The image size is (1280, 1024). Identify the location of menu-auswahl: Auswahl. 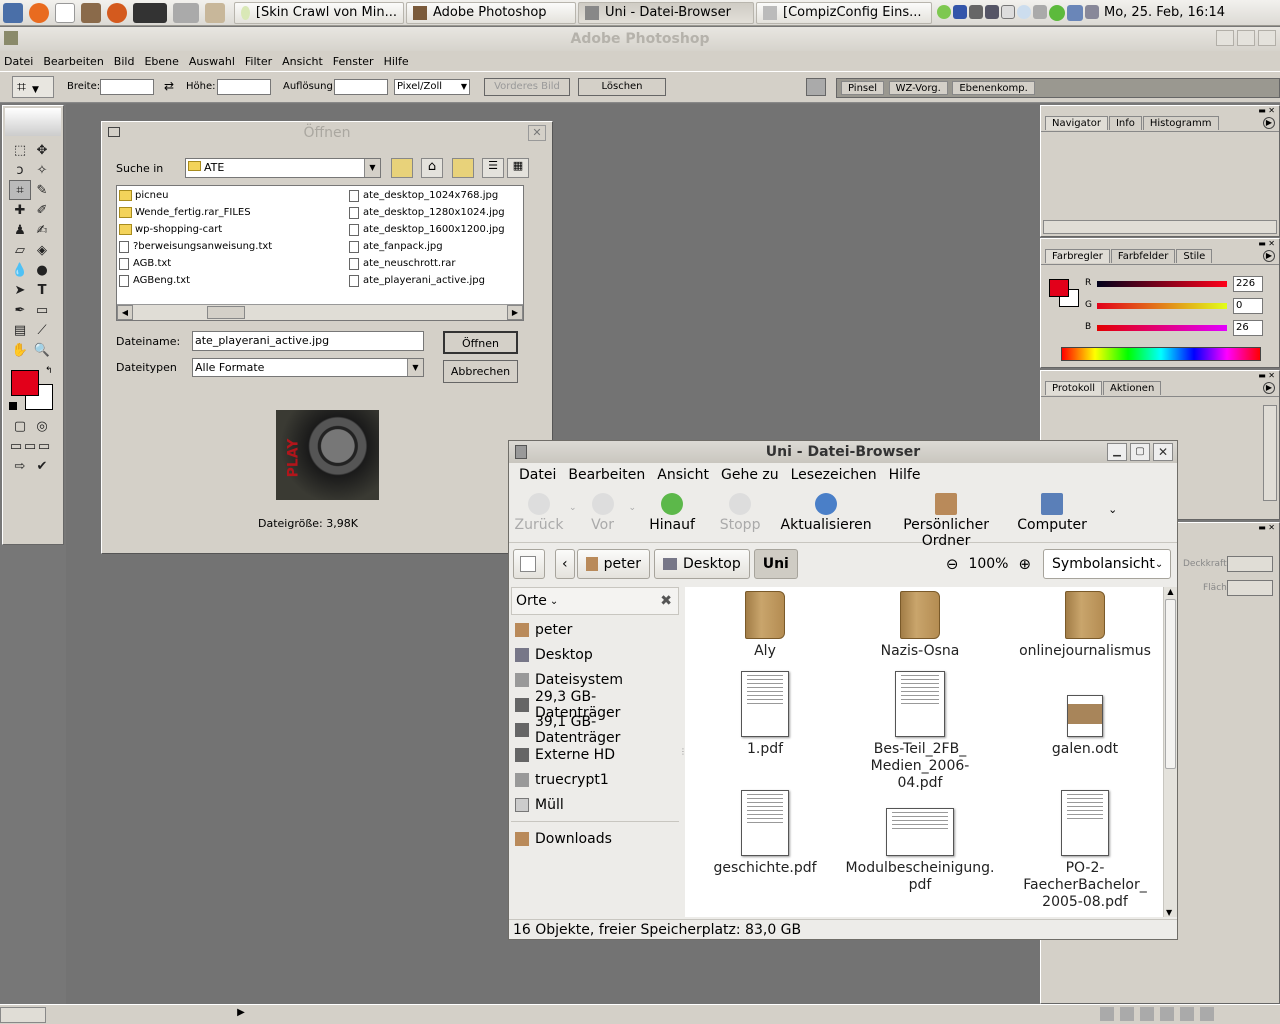
(212, 61).